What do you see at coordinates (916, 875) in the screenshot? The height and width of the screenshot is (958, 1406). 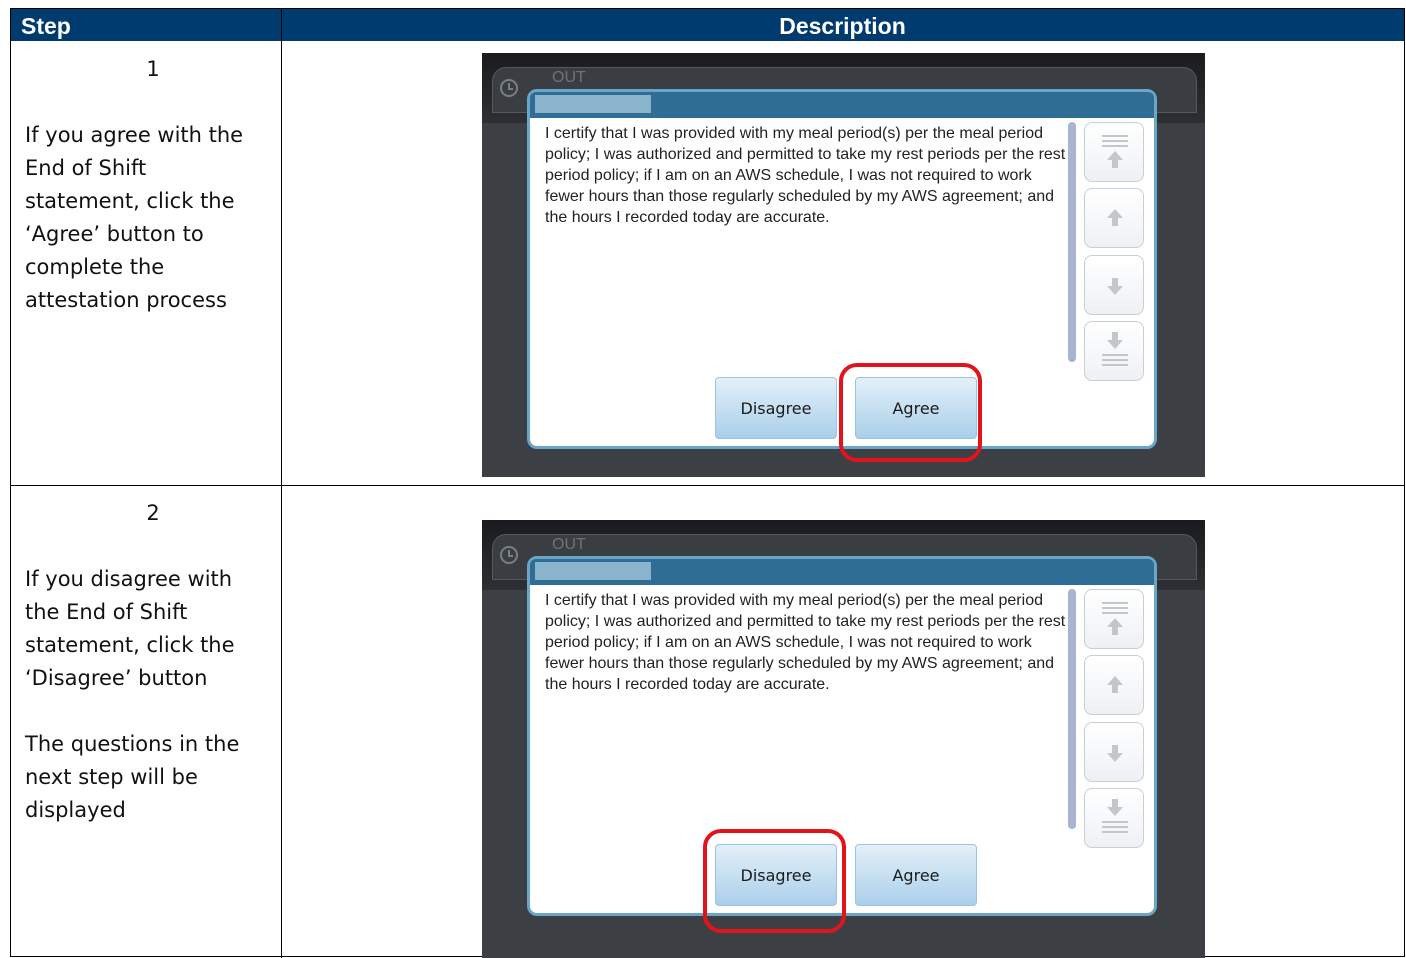 I see `agree-button: Agree` at bounding box center [916, 875].